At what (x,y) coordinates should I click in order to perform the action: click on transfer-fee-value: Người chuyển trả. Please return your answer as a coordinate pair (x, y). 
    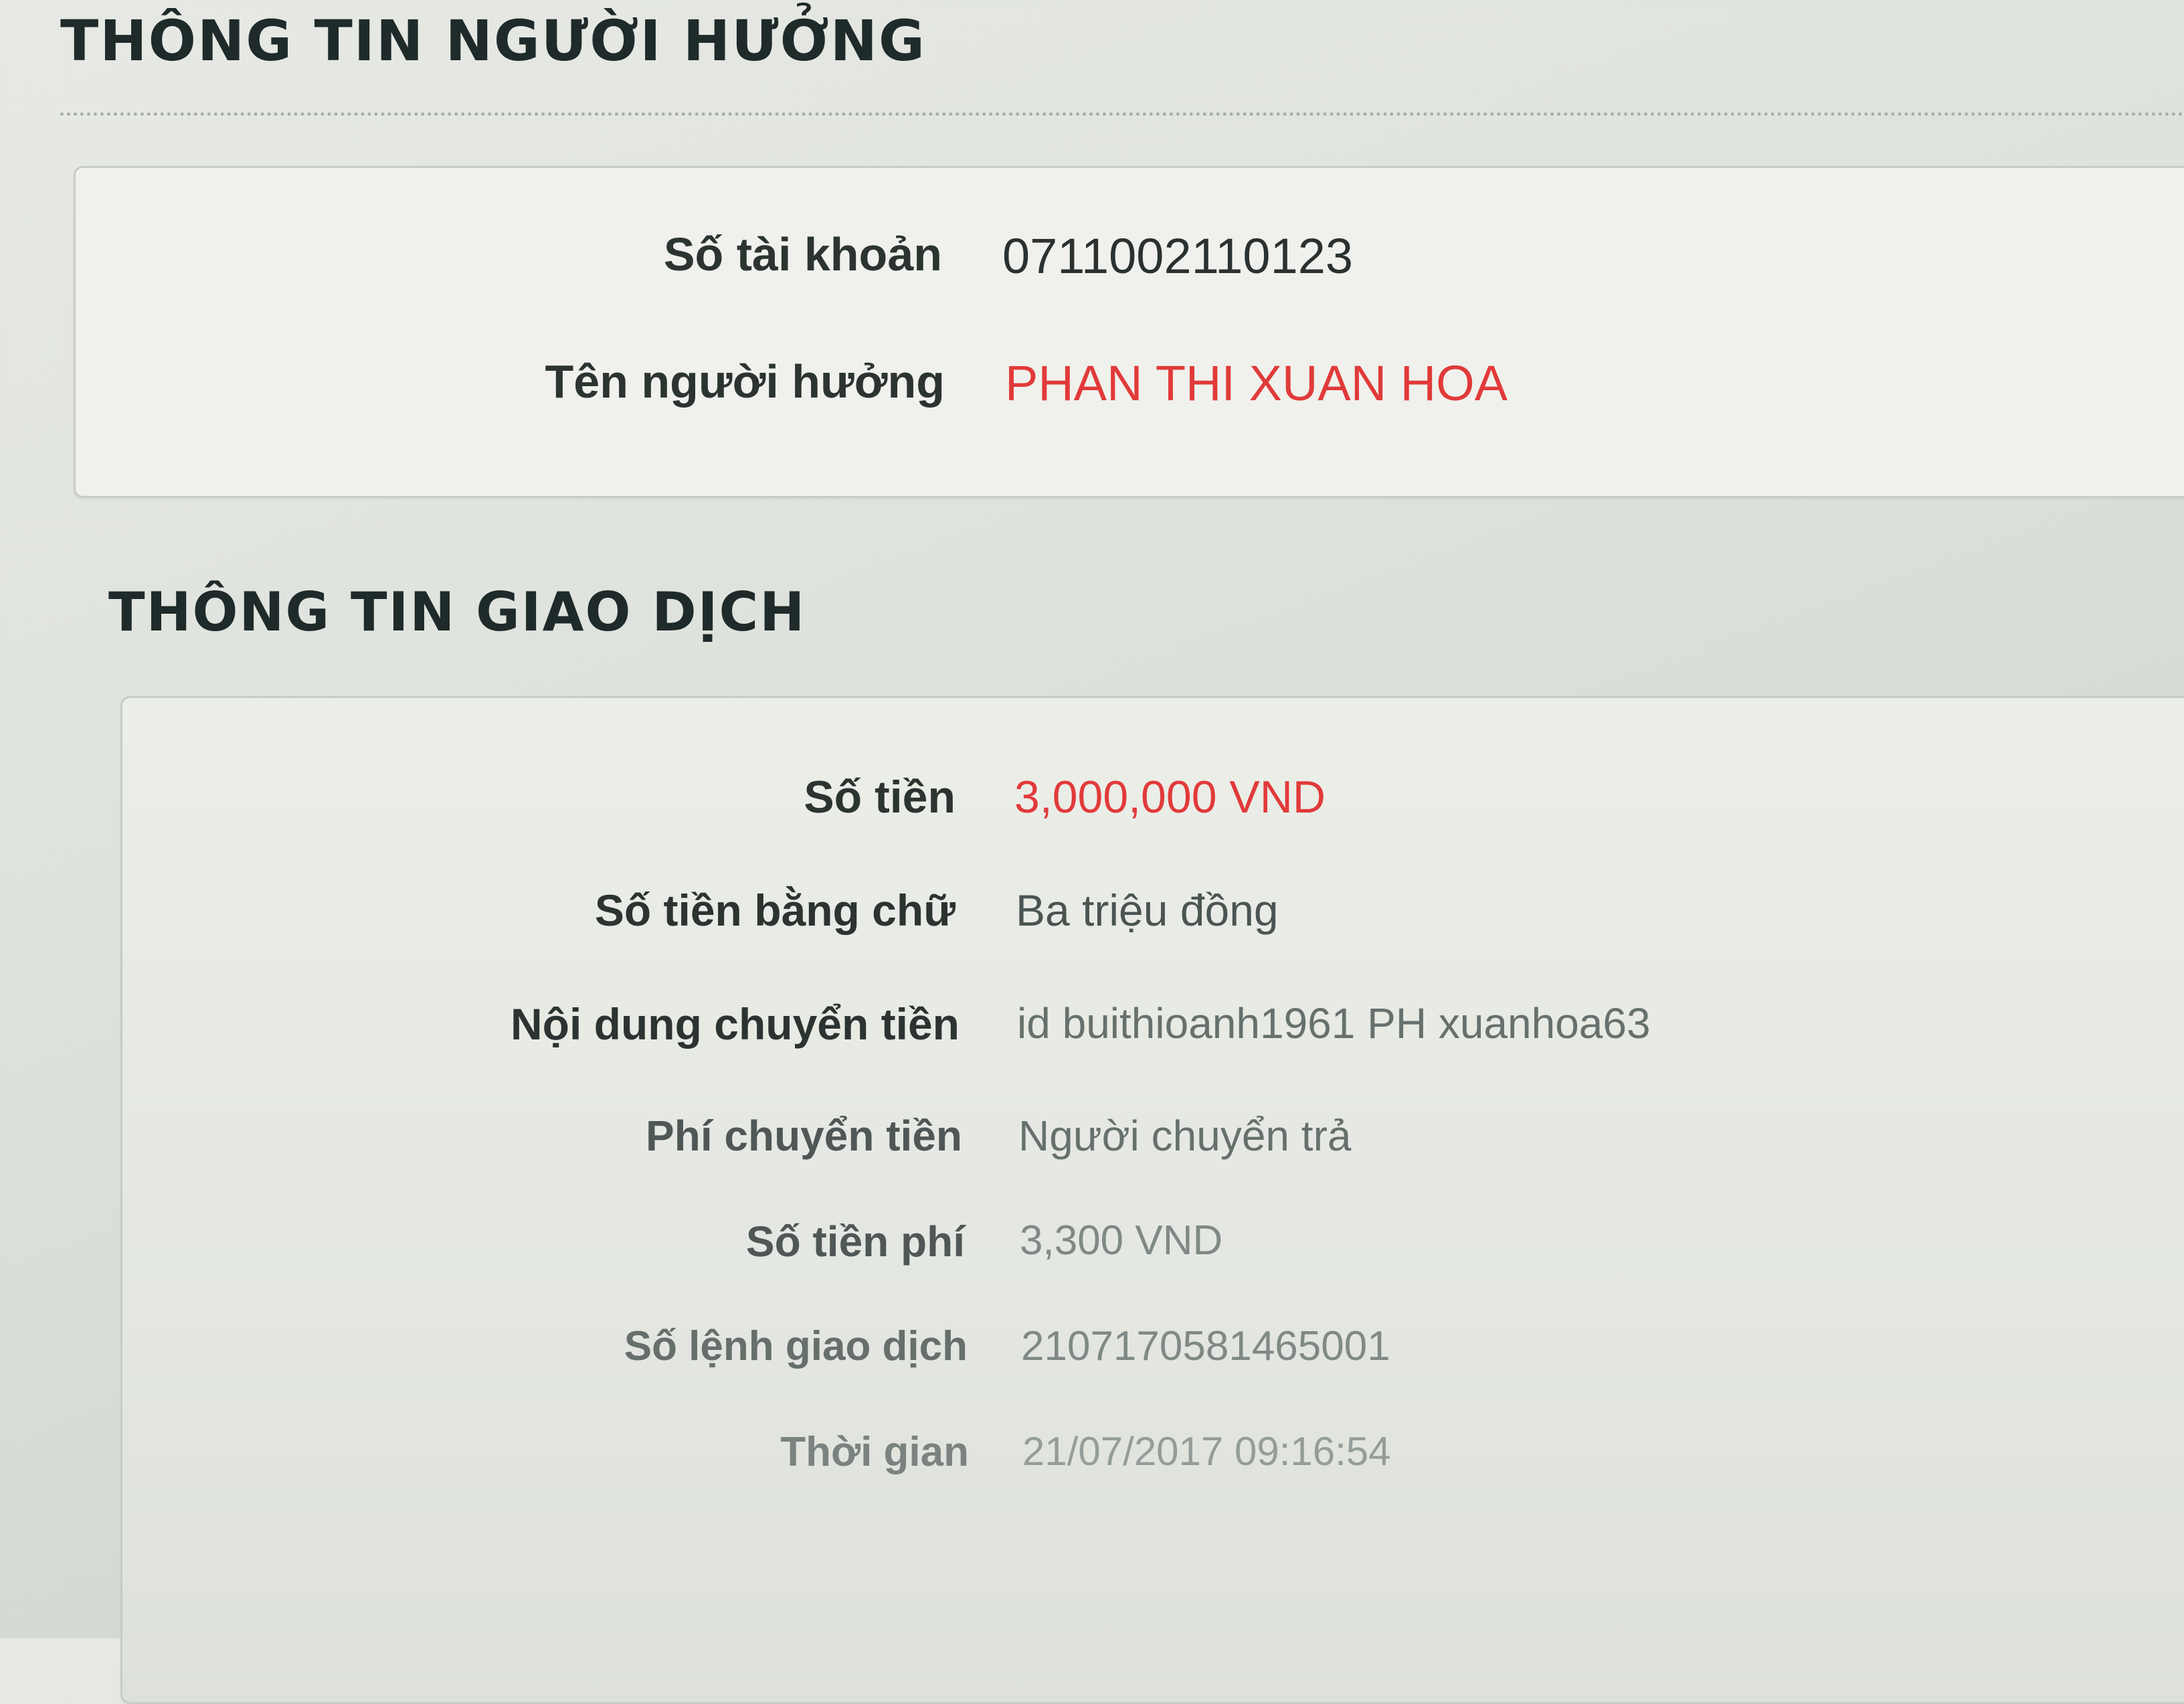
    Looking at the image, I should click on (1185, 1136).